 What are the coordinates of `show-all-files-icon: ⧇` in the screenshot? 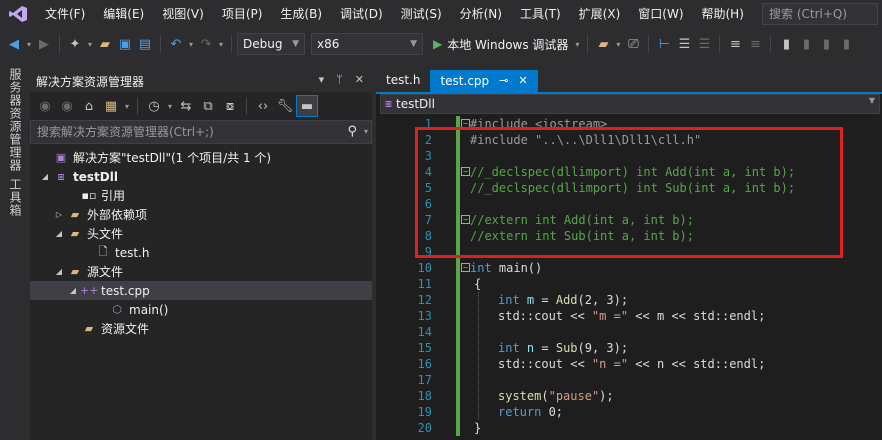 It's located at (230, 106).